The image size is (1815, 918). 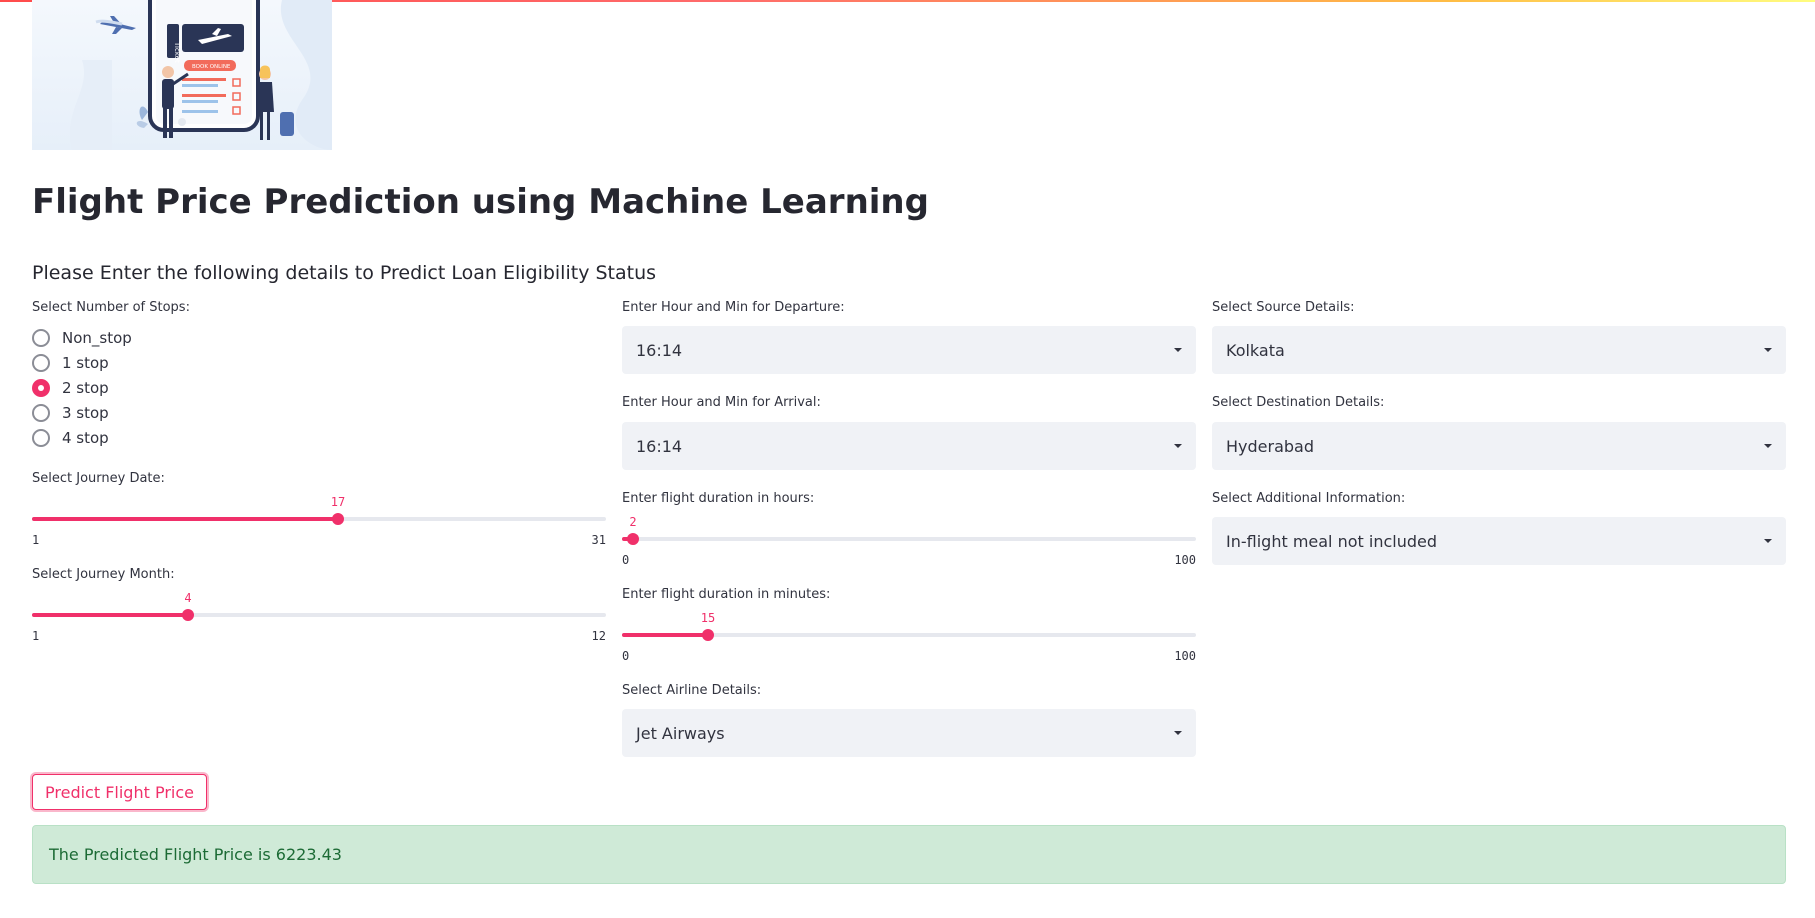 I want to click on slider-track, so click(x=909, y=539).